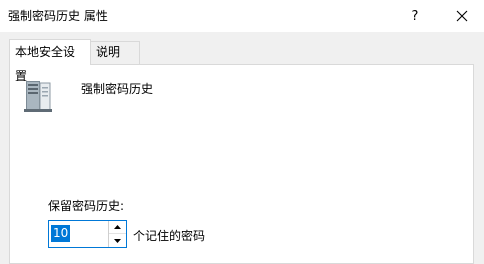 Image resolution: width=484 pixels, height=264 pixels. Describe the element at coordinates (242, 16) in the screenshot. I see `title-bar: 强制密码历史 属性 ?` at that location.